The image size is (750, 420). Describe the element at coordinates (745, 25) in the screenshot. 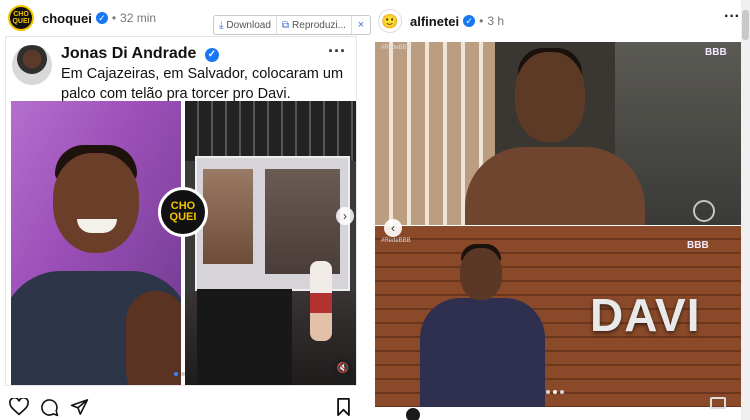

I see `scrollbar-thumb` at that location.